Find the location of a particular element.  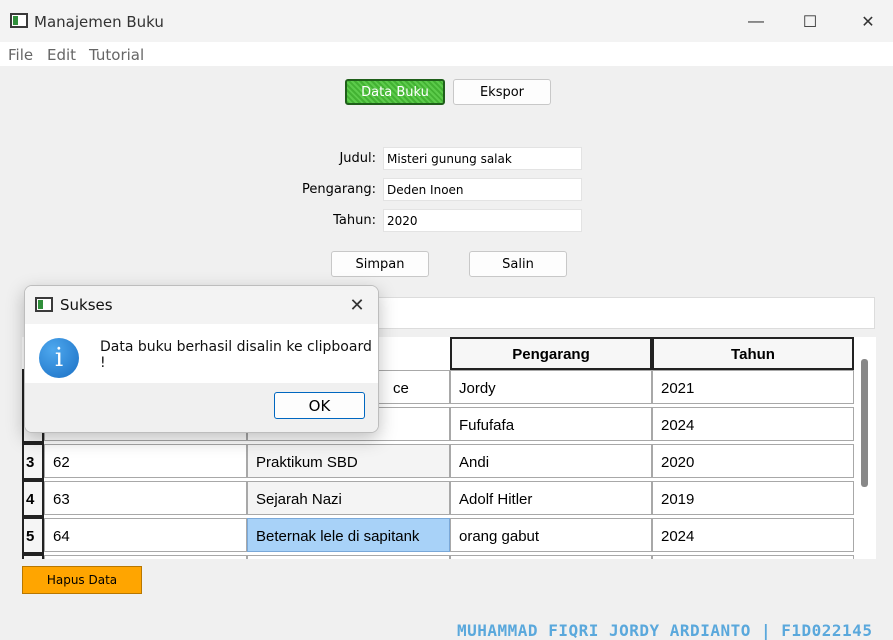

cell-pengarang is located at coordinates (551, 557).